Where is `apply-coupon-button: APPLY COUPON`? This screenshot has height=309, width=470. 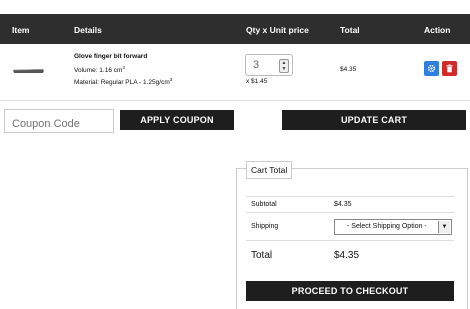 apply-coupon-button: APPLY COUPON is located at coordinates (177, 120).